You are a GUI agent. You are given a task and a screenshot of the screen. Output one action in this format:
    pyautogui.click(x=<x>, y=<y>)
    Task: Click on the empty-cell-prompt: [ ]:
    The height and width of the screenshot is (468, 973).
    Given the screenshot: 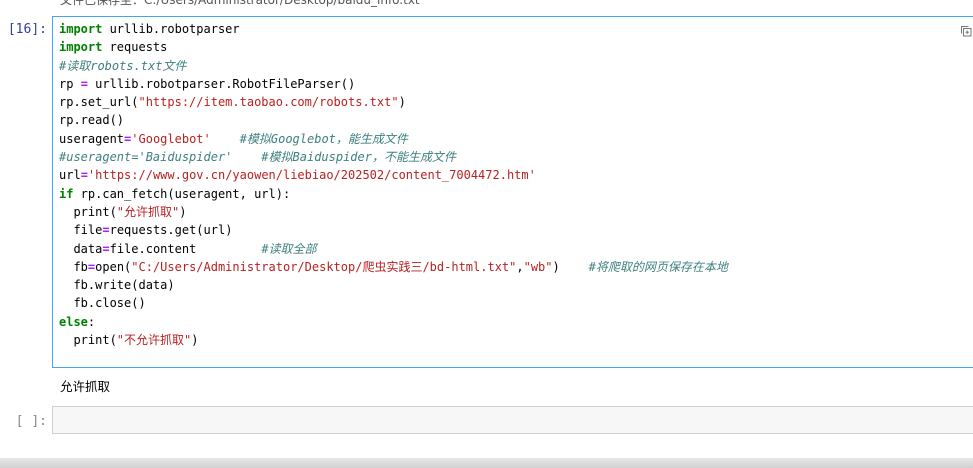 What is the action you would take?
    pyautogui.click(x=31, y=421)
    